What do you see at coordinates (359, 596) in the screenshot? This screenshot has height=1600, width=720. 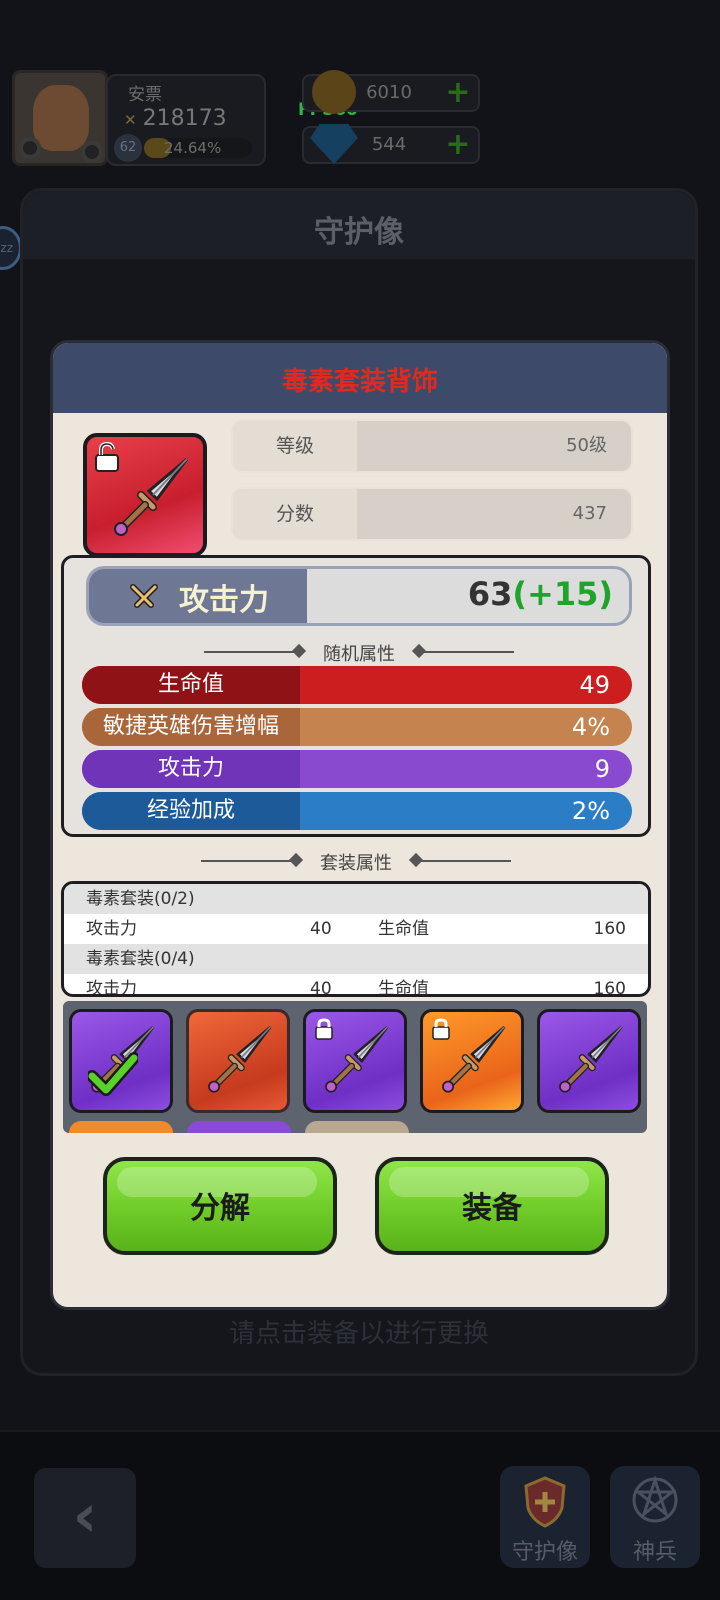 I see `main-attribute: 攻击力 63(+15)` at bounding box center [359, 596].